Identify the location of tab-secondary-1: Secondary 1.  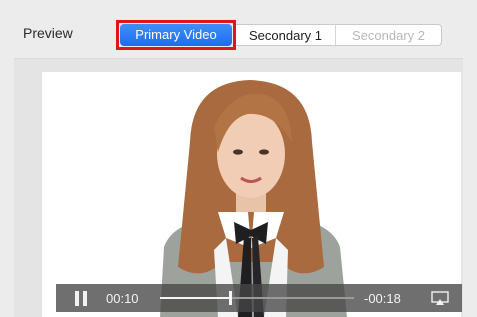
(286, 35).